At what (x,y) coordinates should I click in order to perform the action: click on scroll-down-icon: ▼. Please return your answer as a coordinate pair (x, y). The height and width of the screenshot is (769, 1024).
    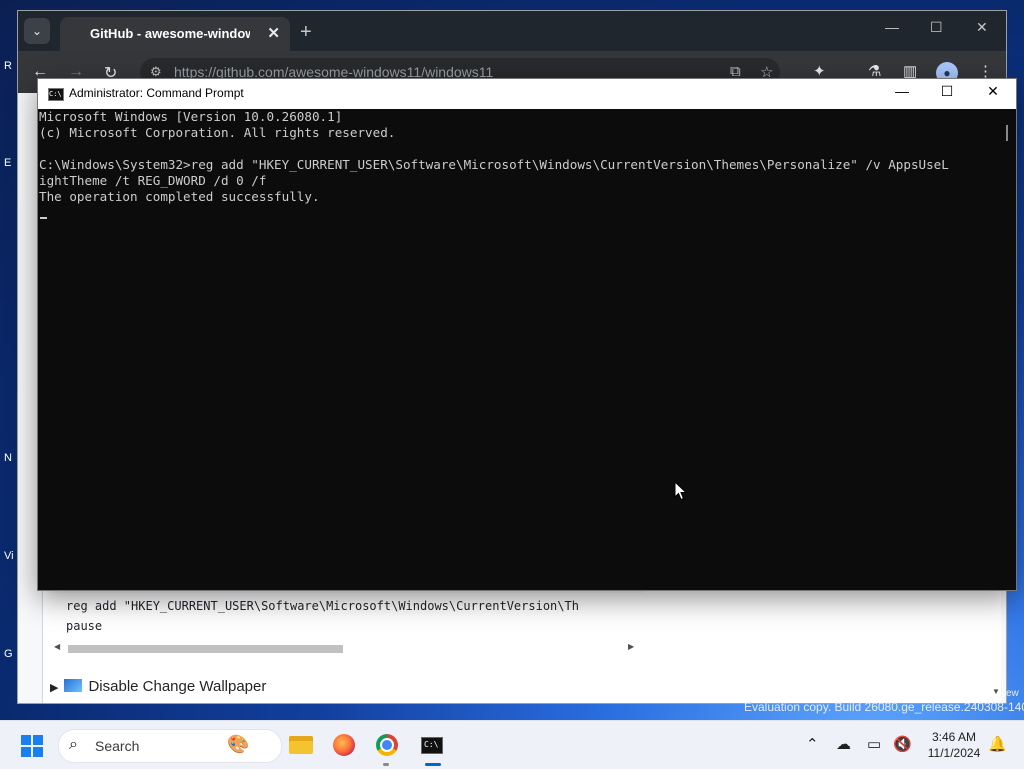
    Looking at the image, I should click on (996, 691).